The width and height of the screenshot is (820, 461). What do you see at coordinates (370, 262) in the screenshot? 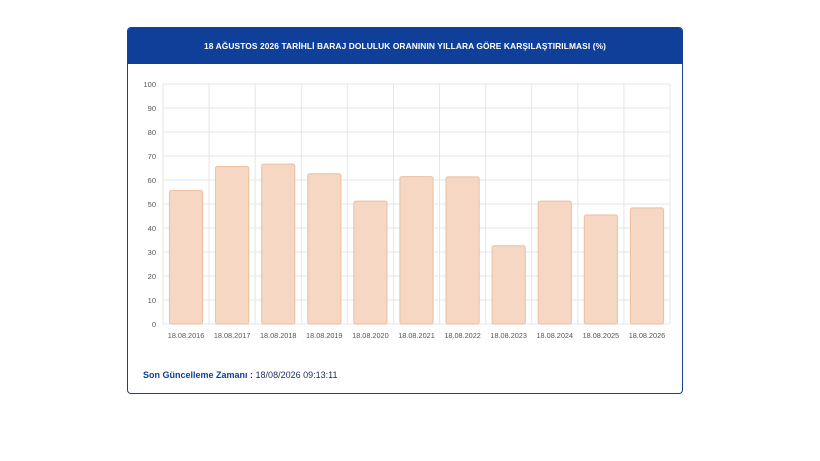
I see `bar-18.08.2020` at bounding box center [370, 262].